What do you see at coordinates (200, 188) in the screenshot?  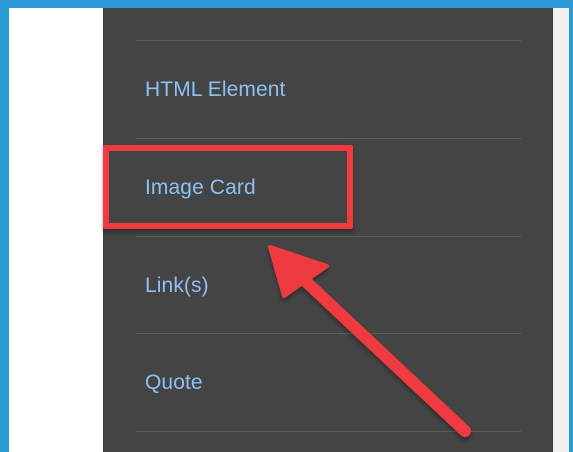 I see `menu-item-label: Image Card` at bounding box center [200, 188].